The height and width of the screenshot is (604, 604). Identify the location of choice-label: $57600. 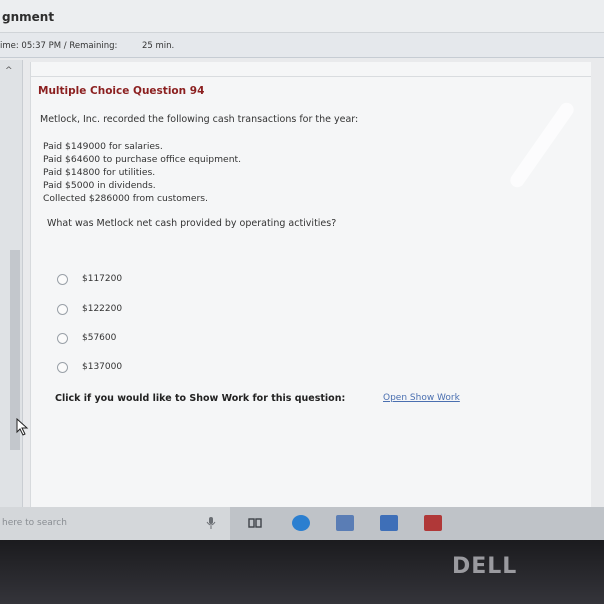
(99, 338).